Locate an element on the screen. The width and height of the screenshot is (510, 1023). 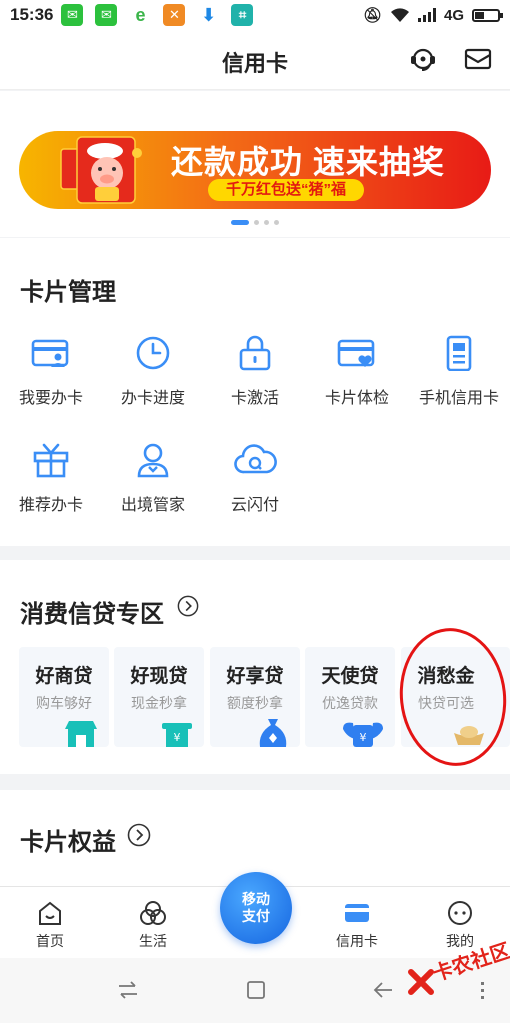
tab-label: 信用卡 is located at coordinates (357, 941).